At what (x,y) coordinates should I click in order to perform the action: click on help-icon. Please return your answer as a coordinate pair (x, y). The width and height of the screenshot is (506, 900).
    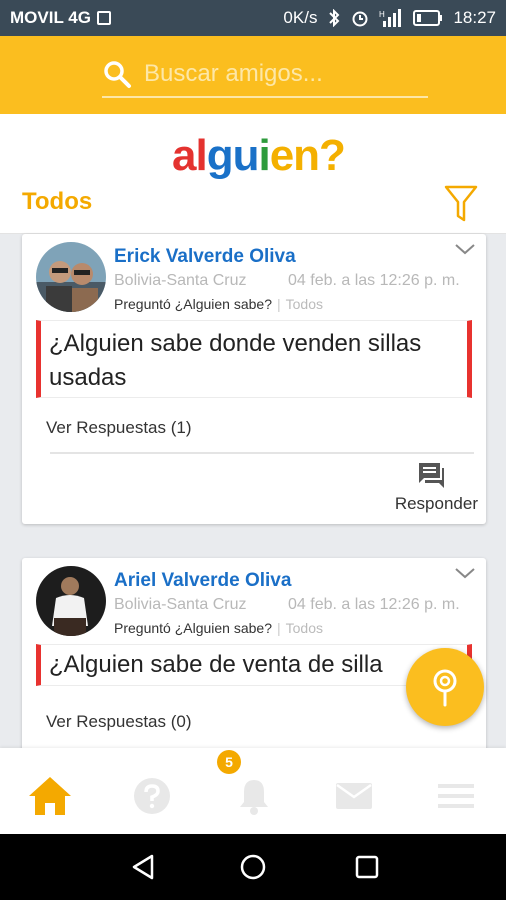
    Looking at the image, I should click on (152, 796).